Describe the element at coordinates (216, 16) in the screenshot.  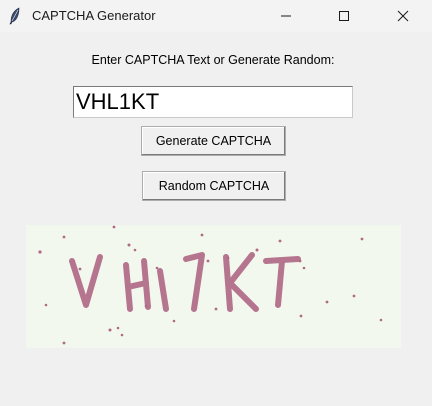
I see `title-bar: CAPTCHA Generator` at that location.